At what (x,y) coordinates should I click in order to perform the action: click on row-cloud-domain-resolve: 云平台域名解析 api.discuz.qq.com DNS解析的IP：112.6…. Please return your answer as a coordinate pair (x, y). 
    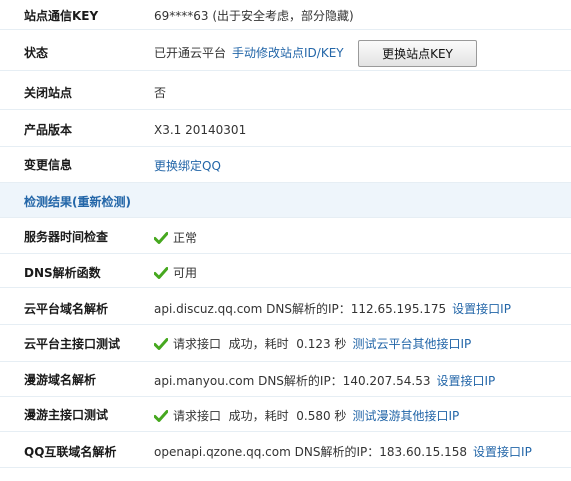
    Looking at the image, I should click on (285, 306).